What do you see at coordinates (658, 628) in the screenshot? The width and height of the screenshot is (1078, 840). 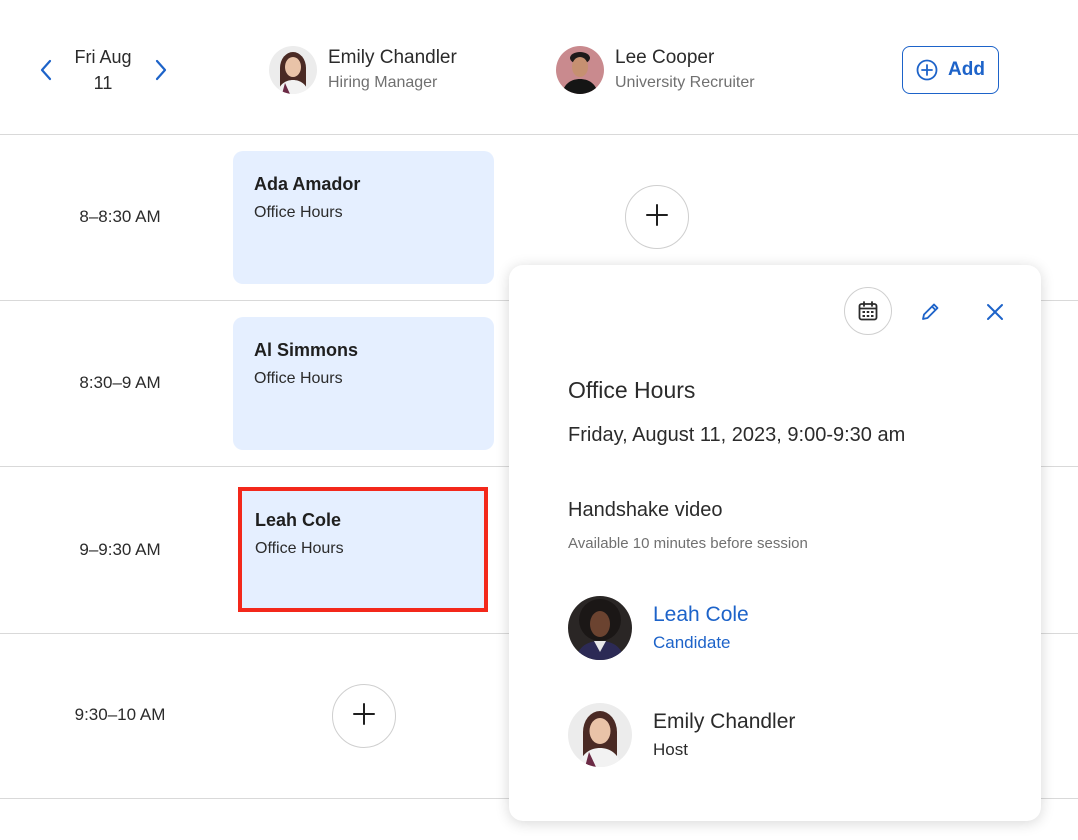 I see `participant-leah-cole: Leah Cole Candidate` at bounding box center [658, 628].